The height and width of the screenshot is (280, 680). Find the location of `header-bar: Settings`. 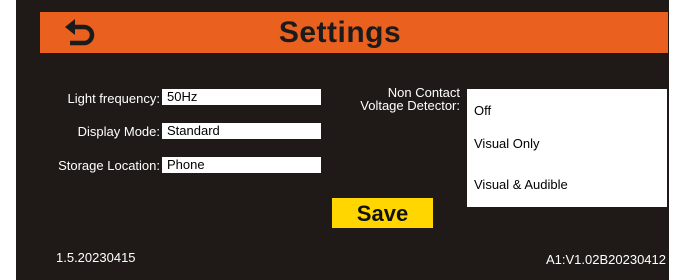

header-bar: Settings is located at coordinates (354, 32).